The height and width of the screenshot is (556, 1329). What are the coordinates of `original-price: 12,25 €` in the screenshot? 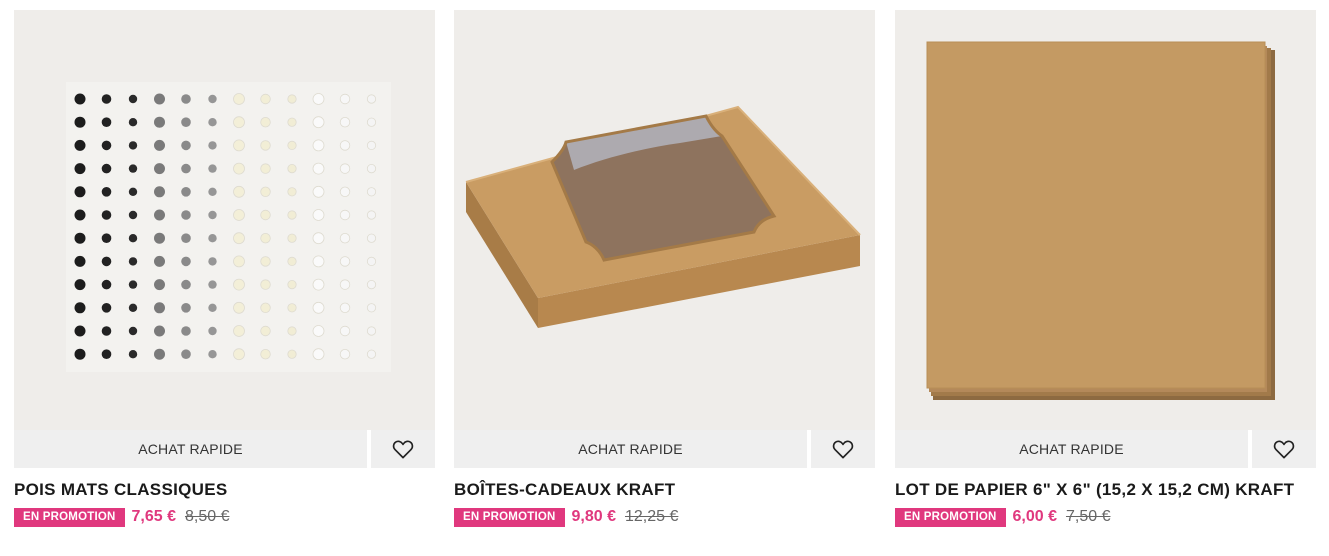 It's located at (651, 516).